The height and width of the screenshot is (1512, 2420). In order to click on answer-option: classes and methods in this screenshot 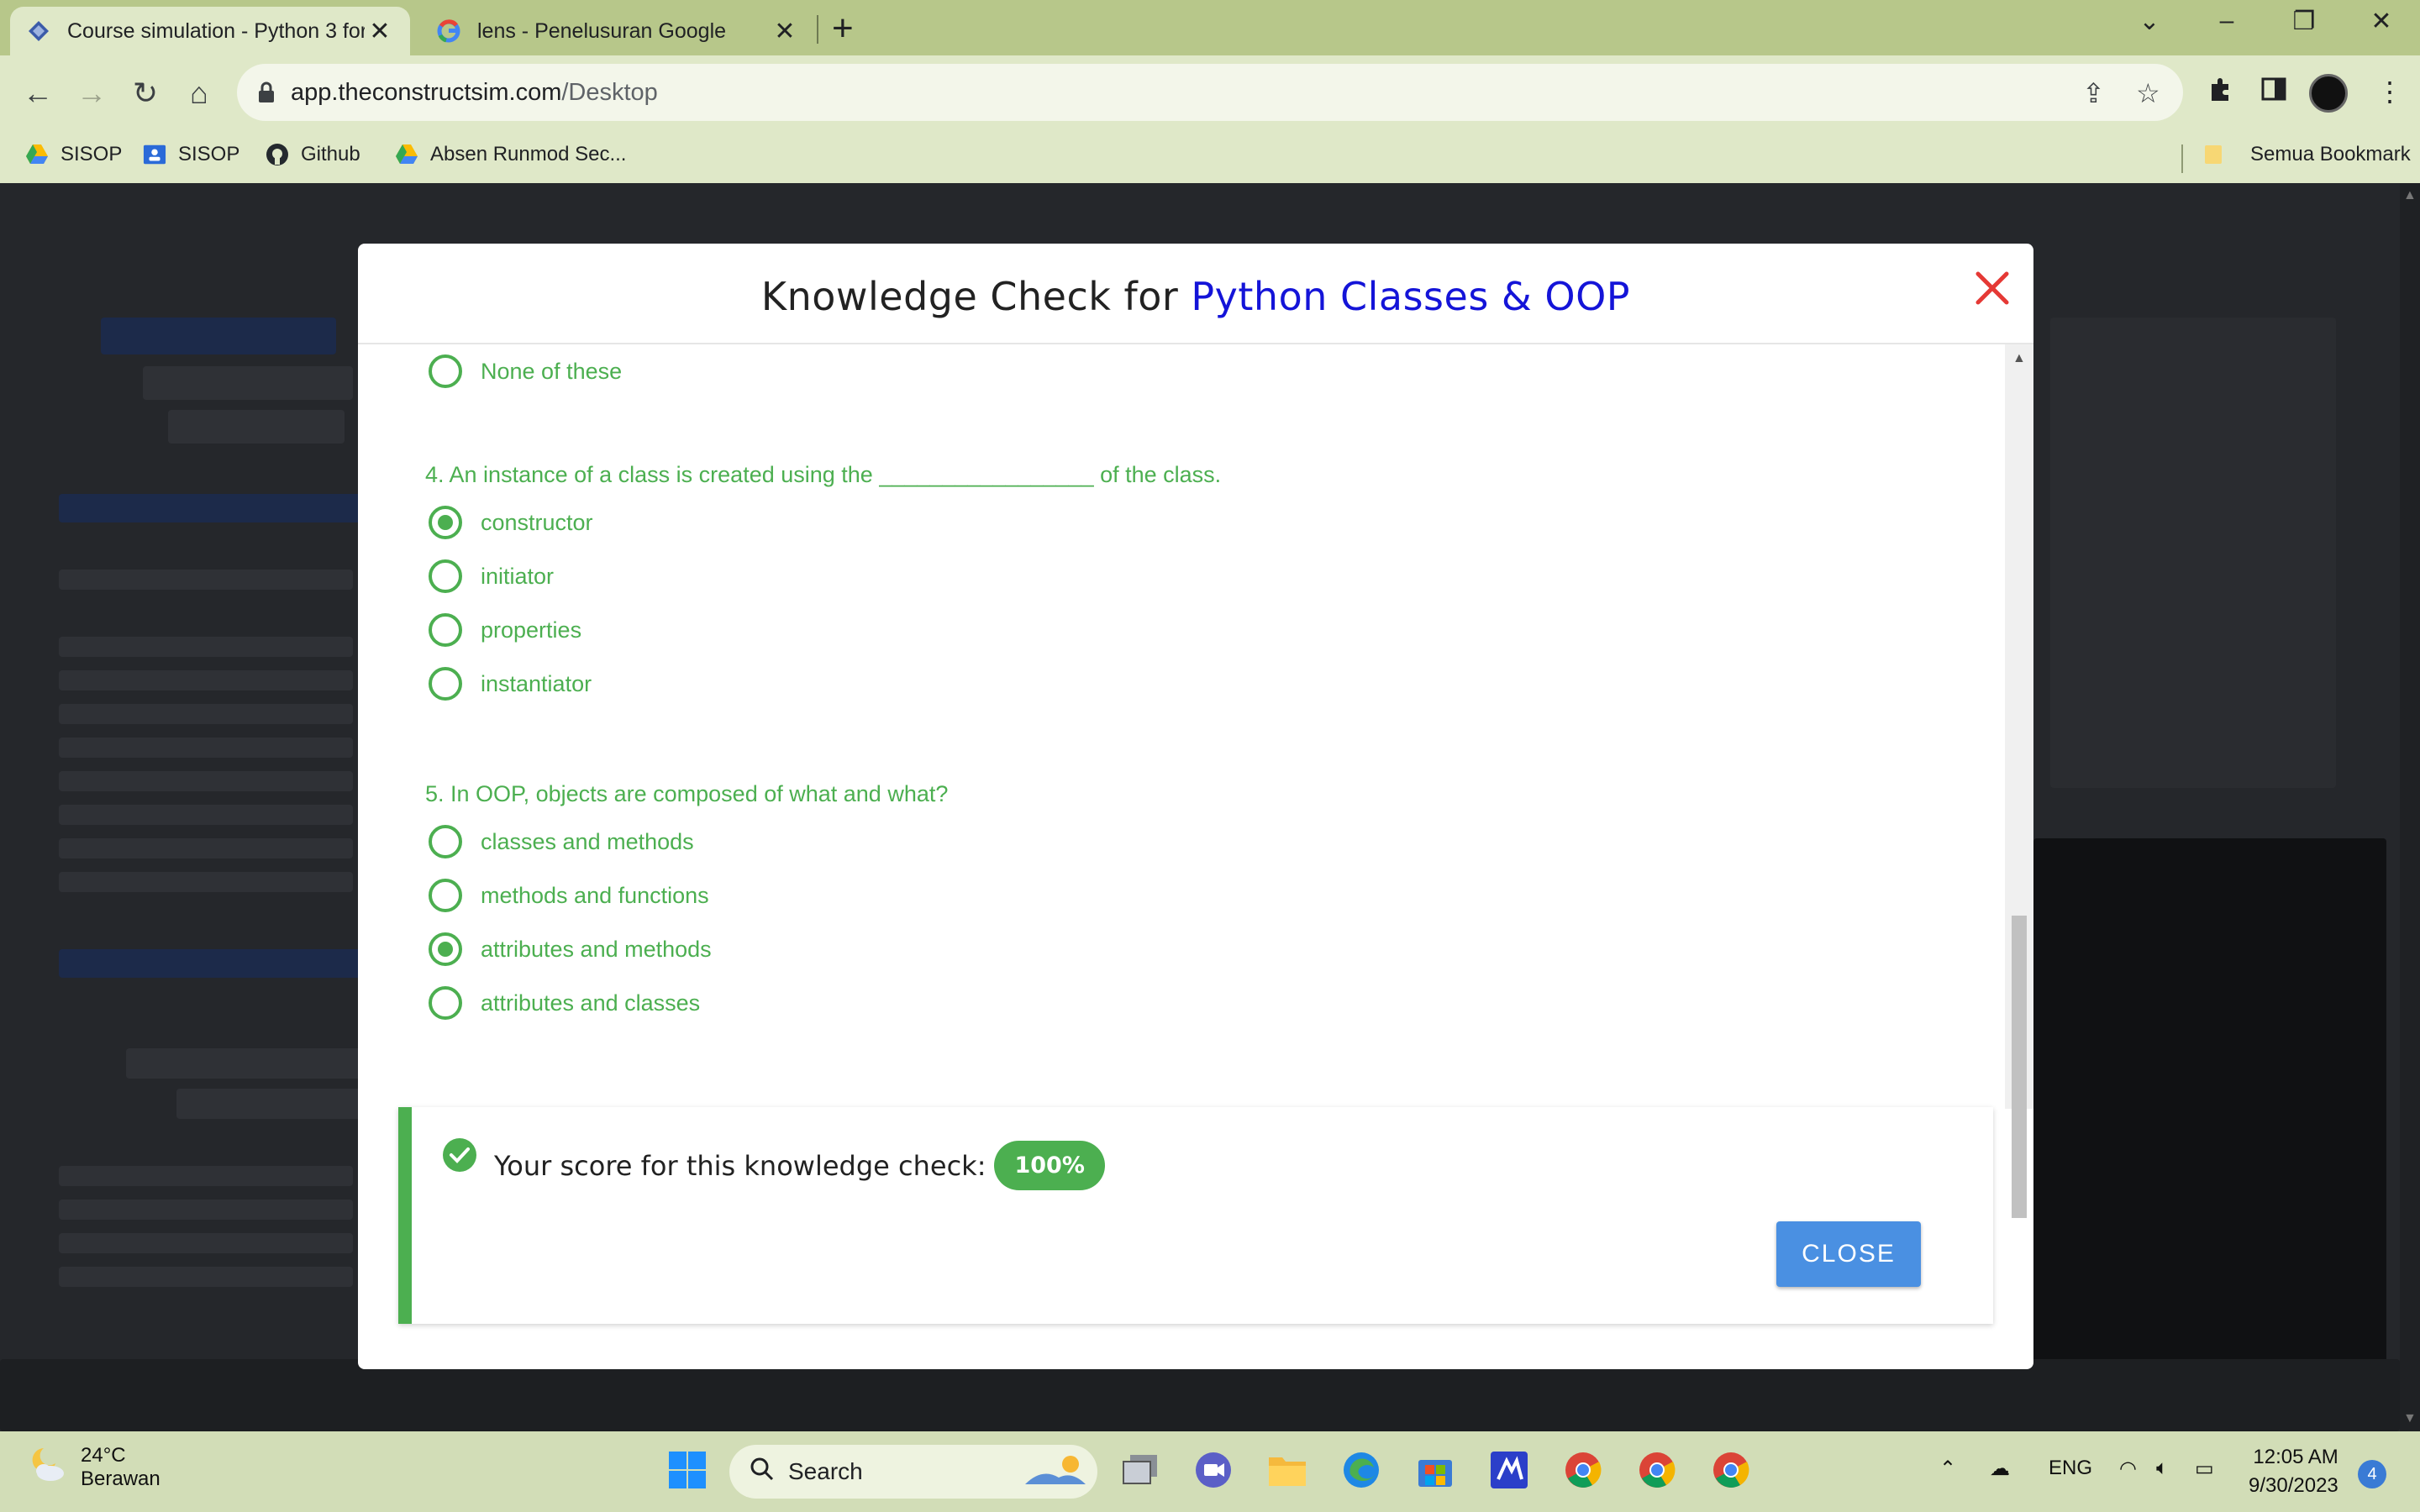, I will do `click(561, 841)`.